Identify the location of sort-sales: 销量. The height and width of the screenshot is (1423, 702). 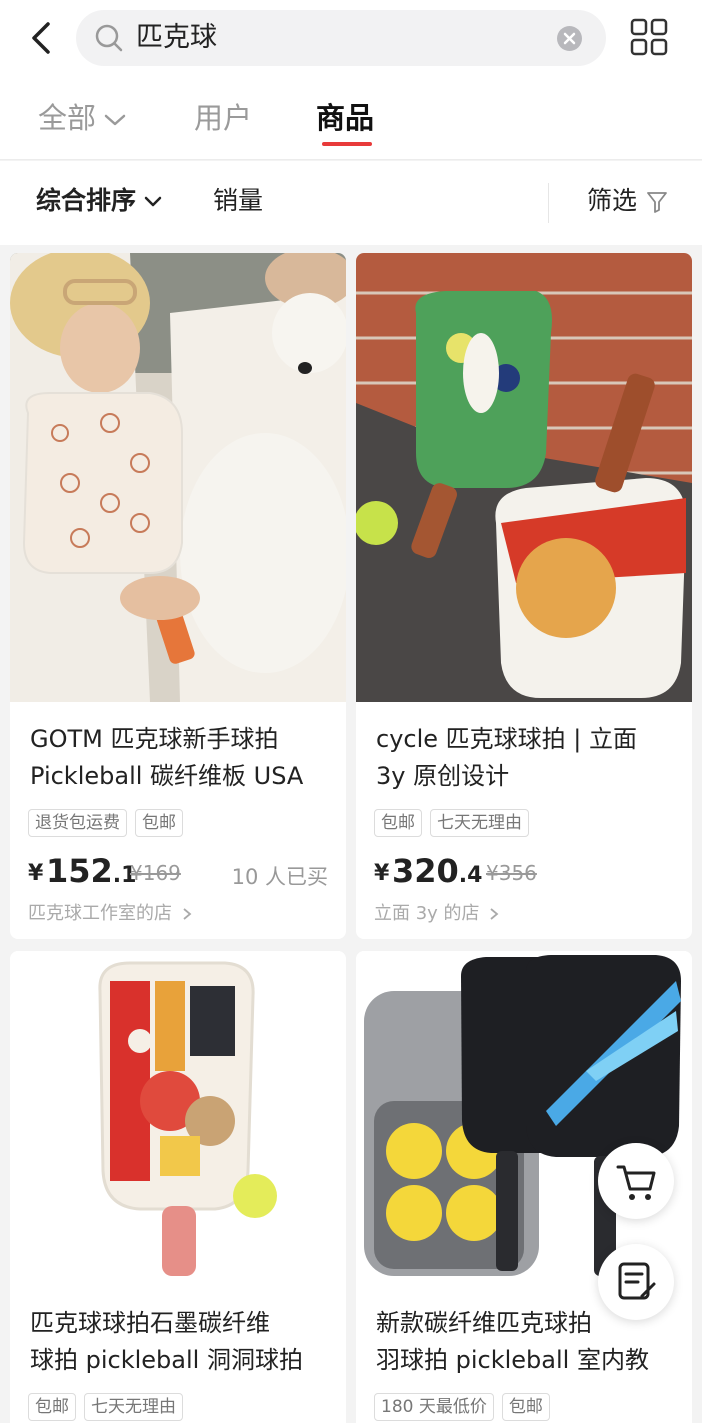
(238, 201).